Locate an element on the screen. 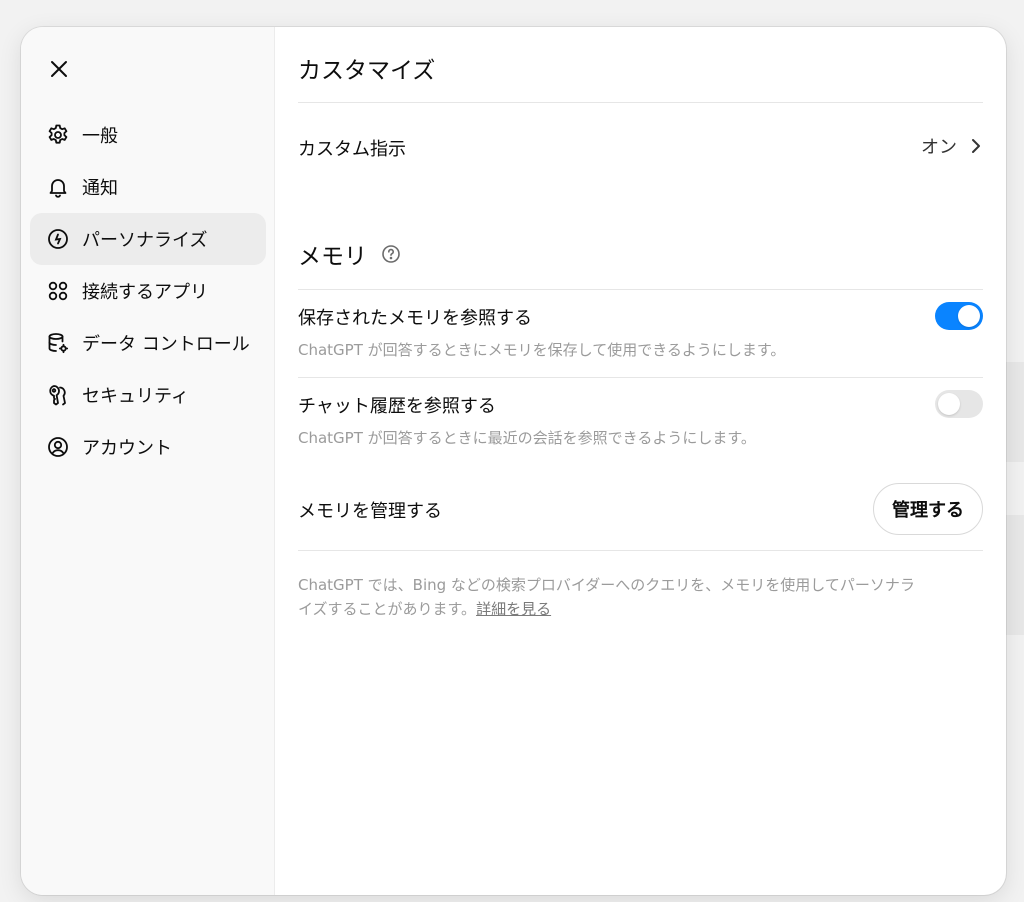 Image resolution: width=1024 pixels, height=902 pixels. close-icon is located at coordinates (59, 69).